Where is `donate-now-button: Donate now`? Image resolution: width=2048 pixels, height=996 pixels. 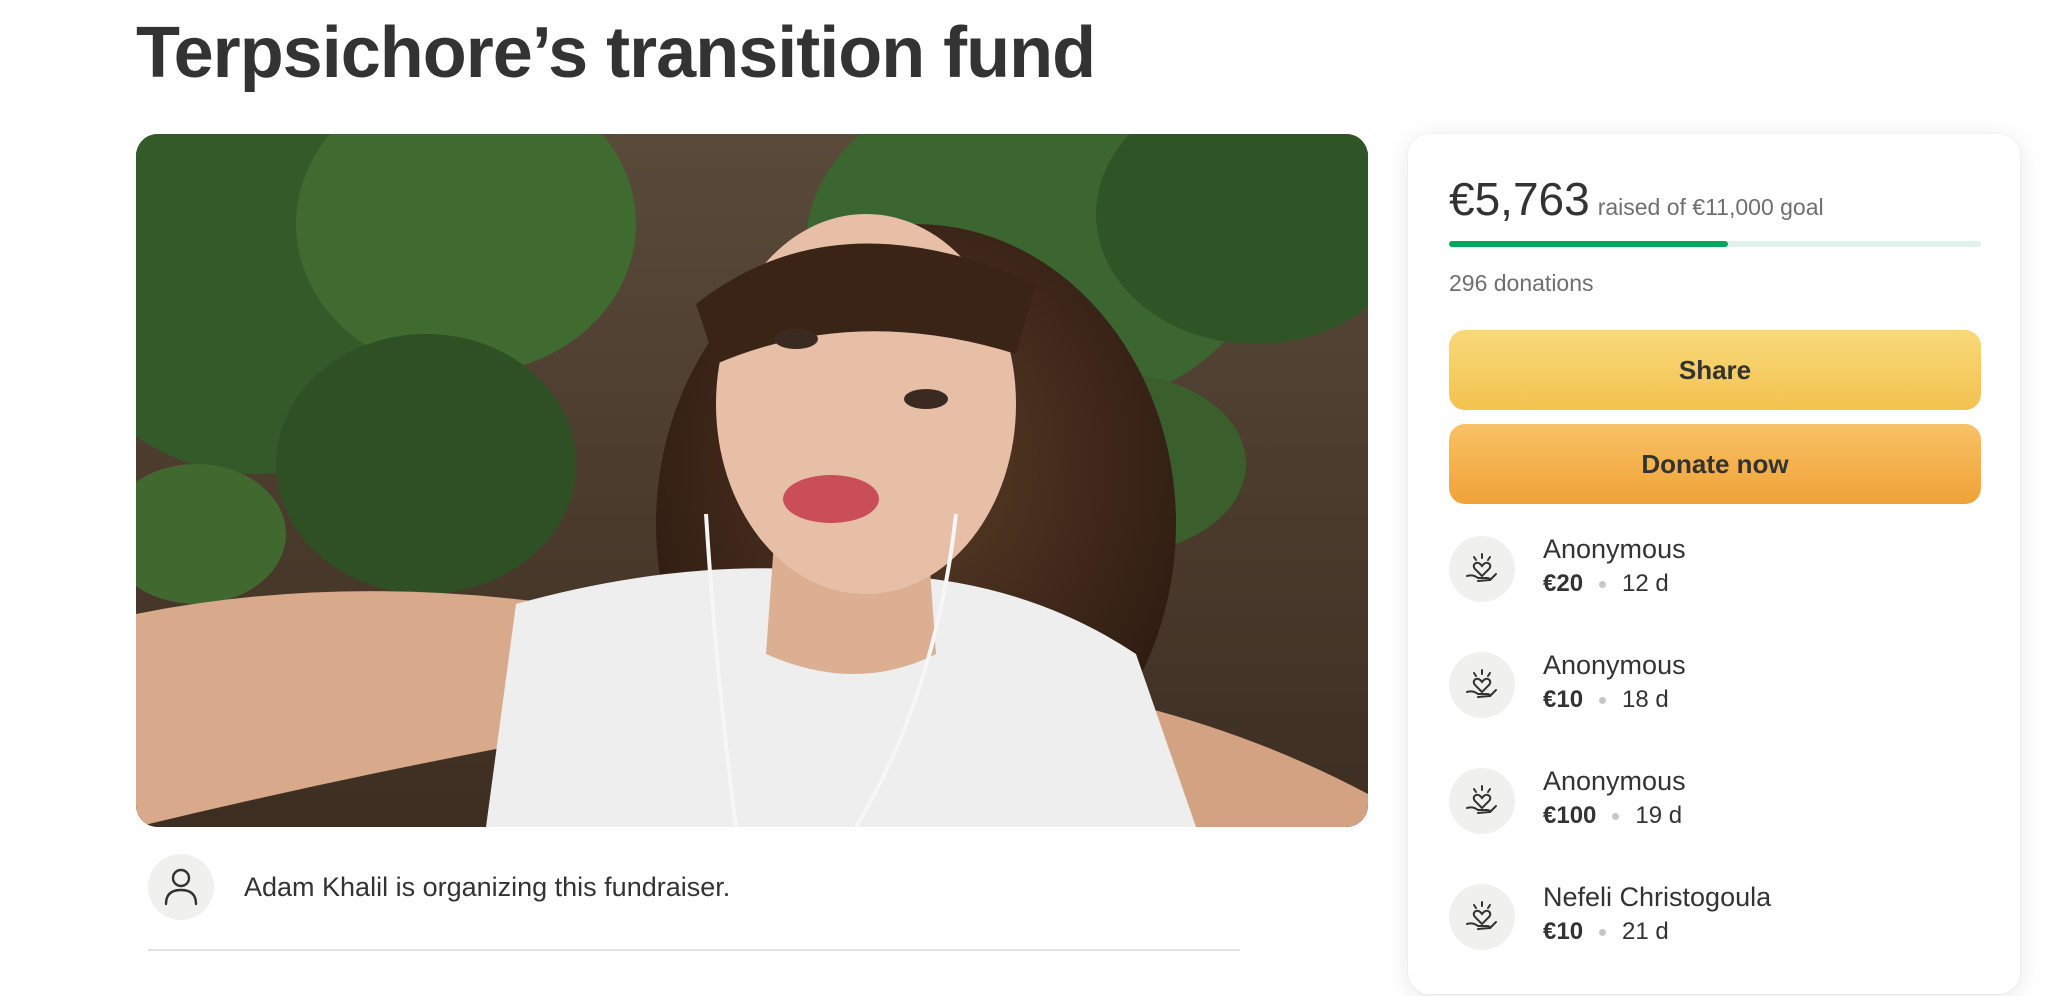
donate-now-button: Donate now is located at coordinates (1715, 464).